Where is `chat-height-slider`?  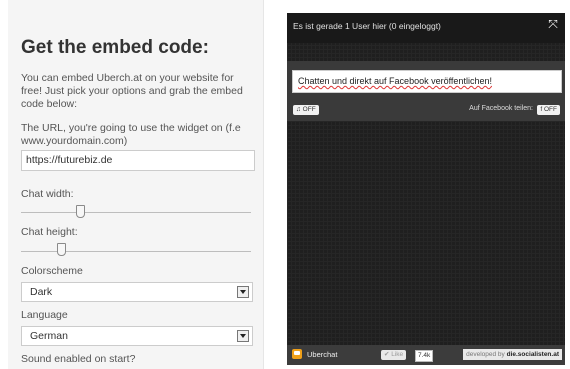 chat-height-slider is located at coordinates (136, 251).